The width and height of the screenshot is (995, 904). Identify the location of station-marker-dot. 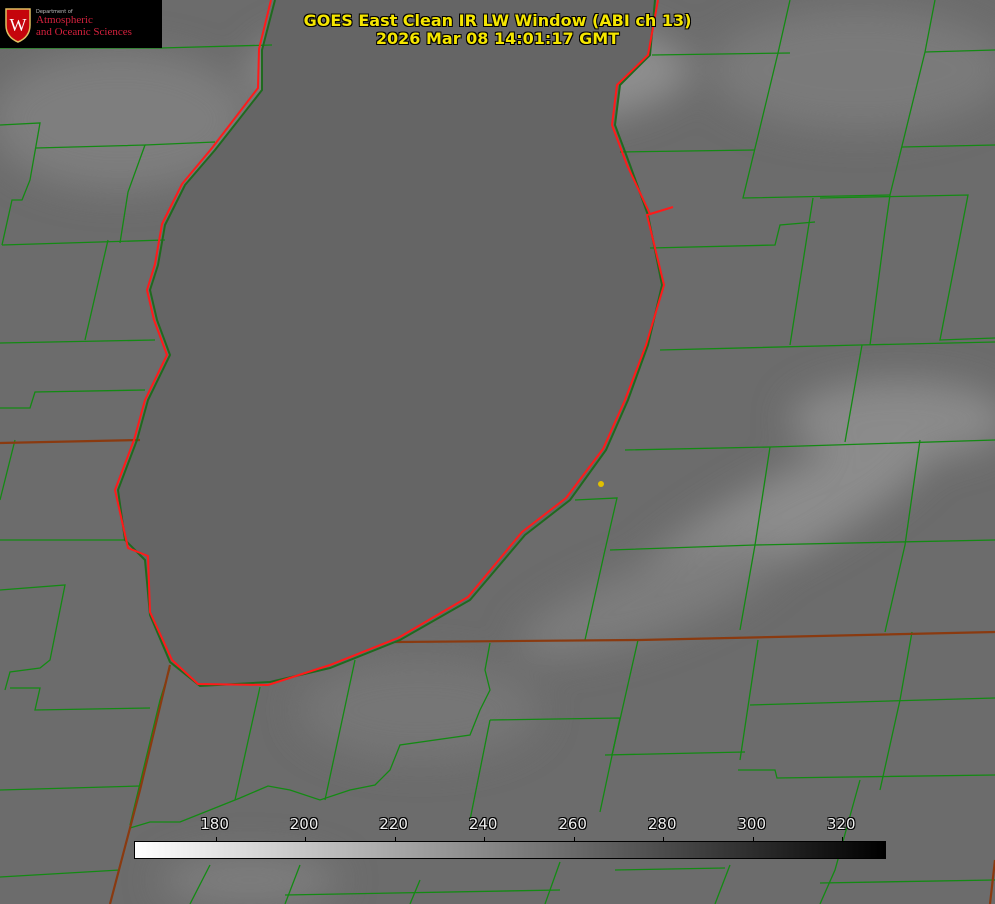
(601, 484).